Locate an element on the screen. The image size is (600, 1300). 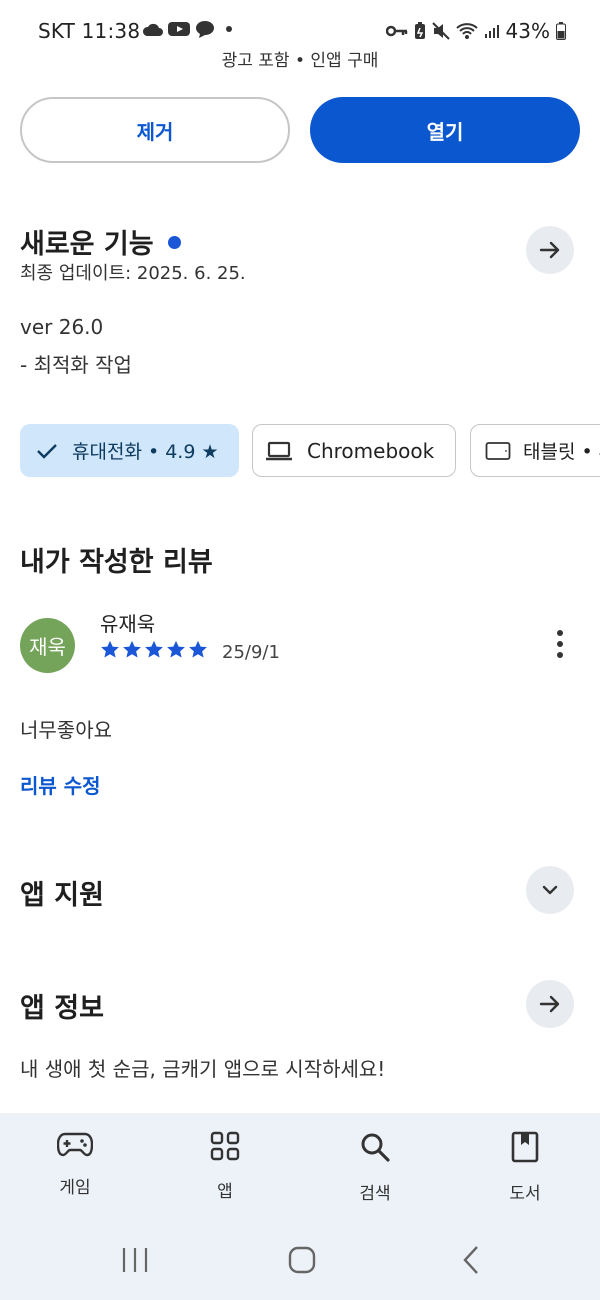
review-date: 25/9/1 is located at coordinates (251, 652).